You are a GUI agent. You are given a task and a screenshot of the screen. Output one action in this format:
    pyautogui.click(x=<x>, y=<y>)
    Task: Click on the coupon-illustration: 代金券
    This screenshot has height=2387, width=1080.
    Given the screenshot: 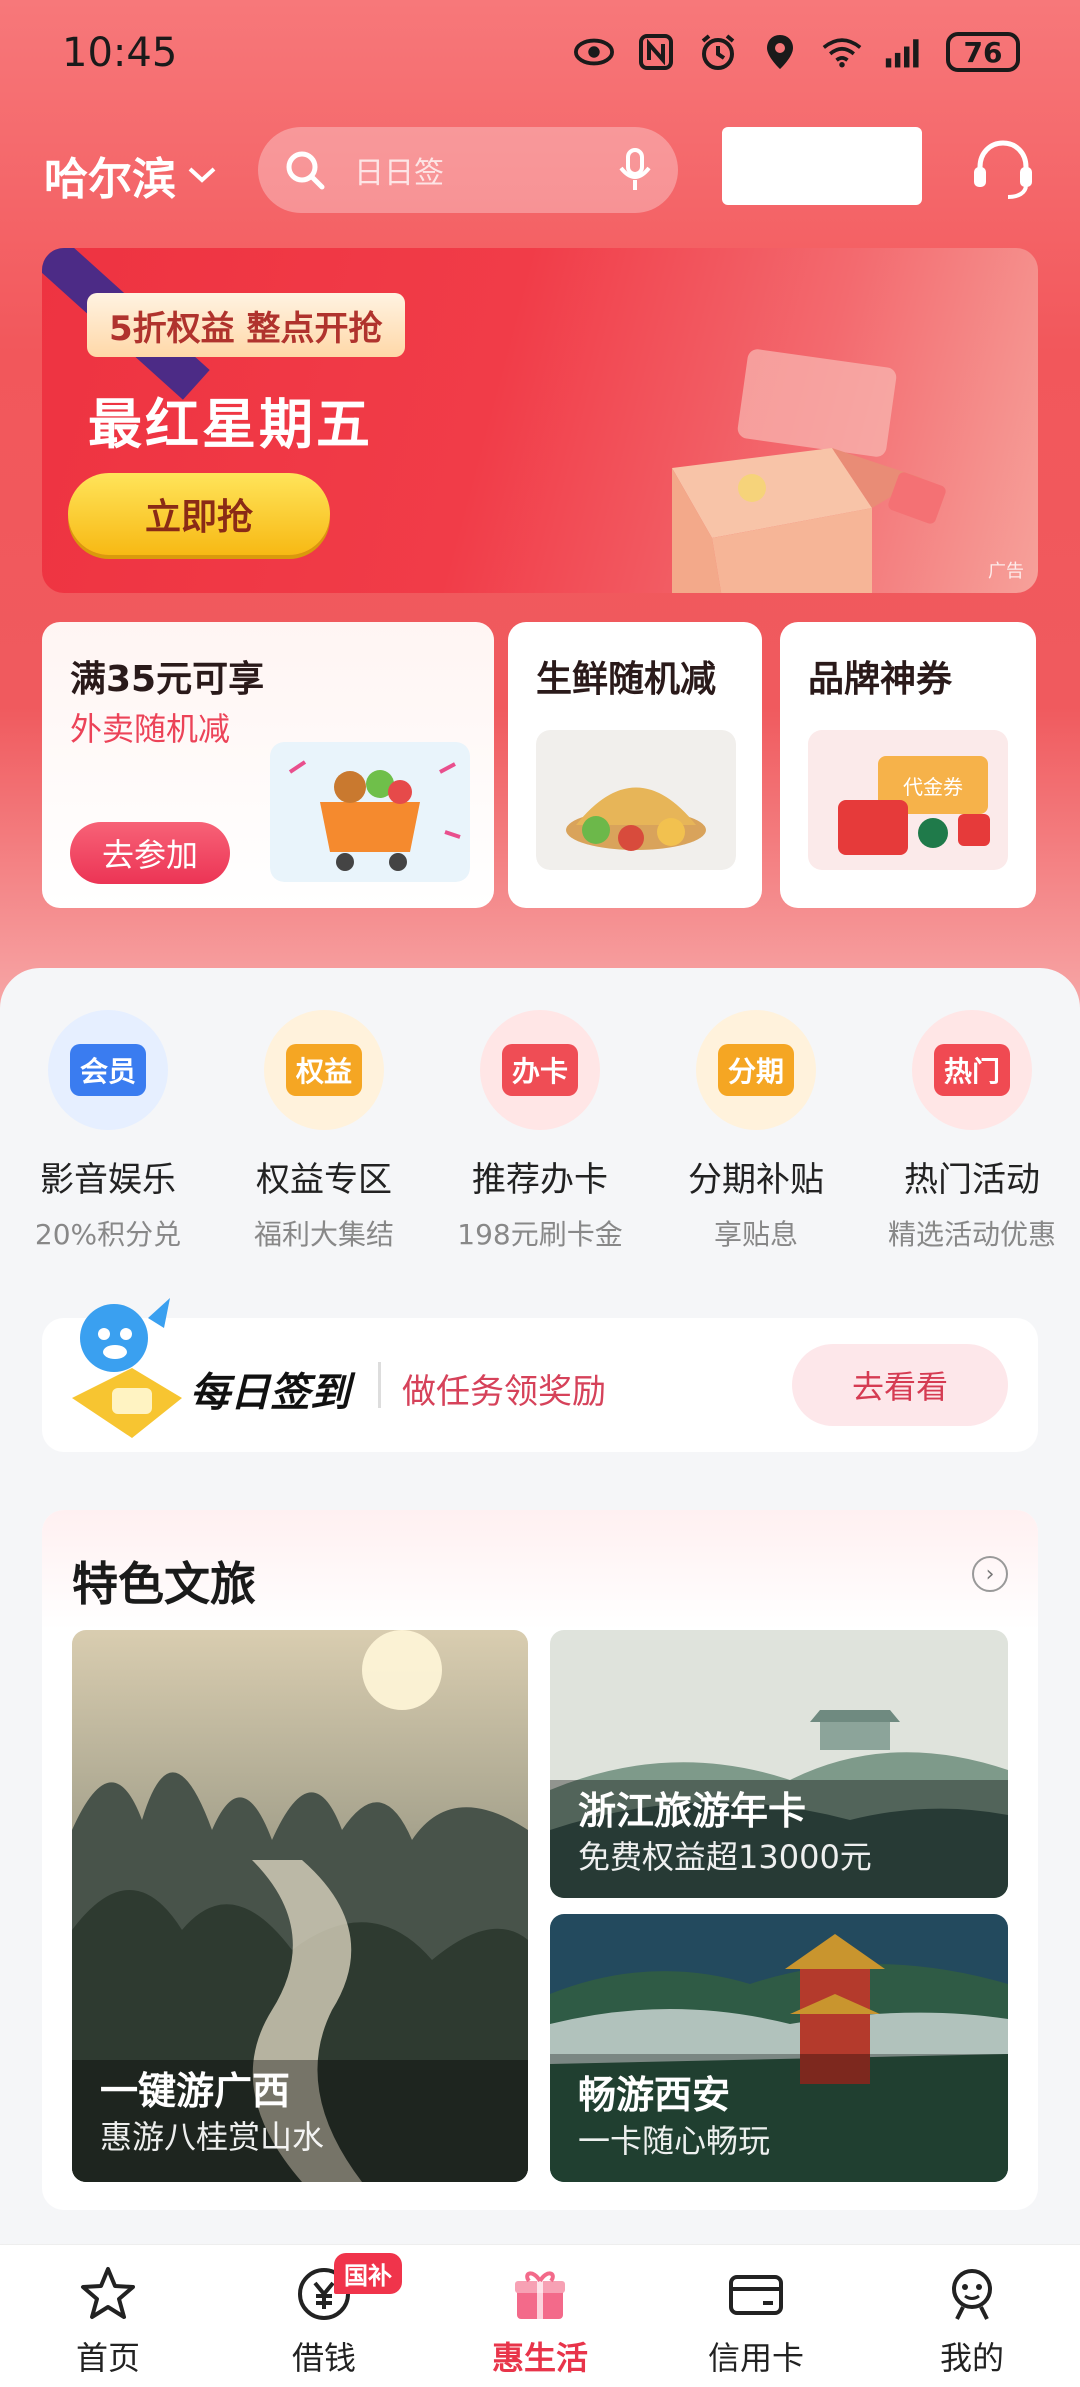 What is the action you would take?
    pyautogui.click(x=908, y=800)
    